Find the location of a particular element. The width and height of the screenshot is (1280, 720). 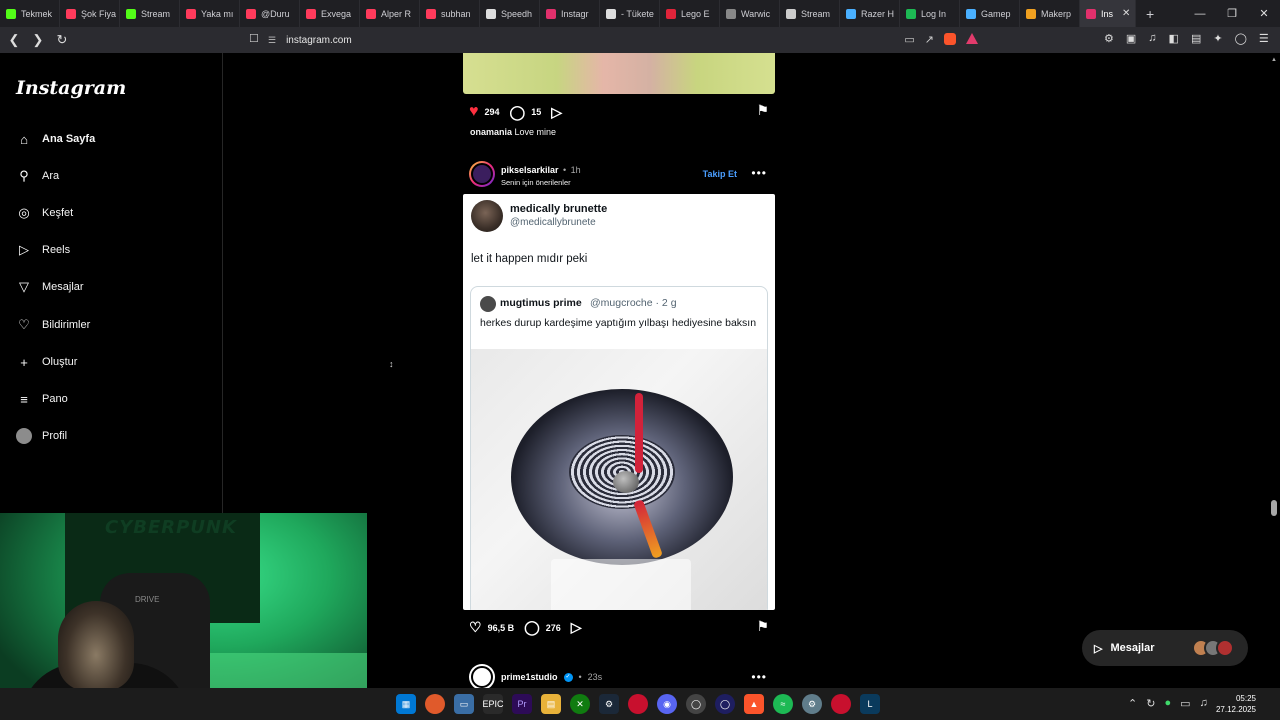

xbox-icon: ✕ is located at coordinates (580, 704).